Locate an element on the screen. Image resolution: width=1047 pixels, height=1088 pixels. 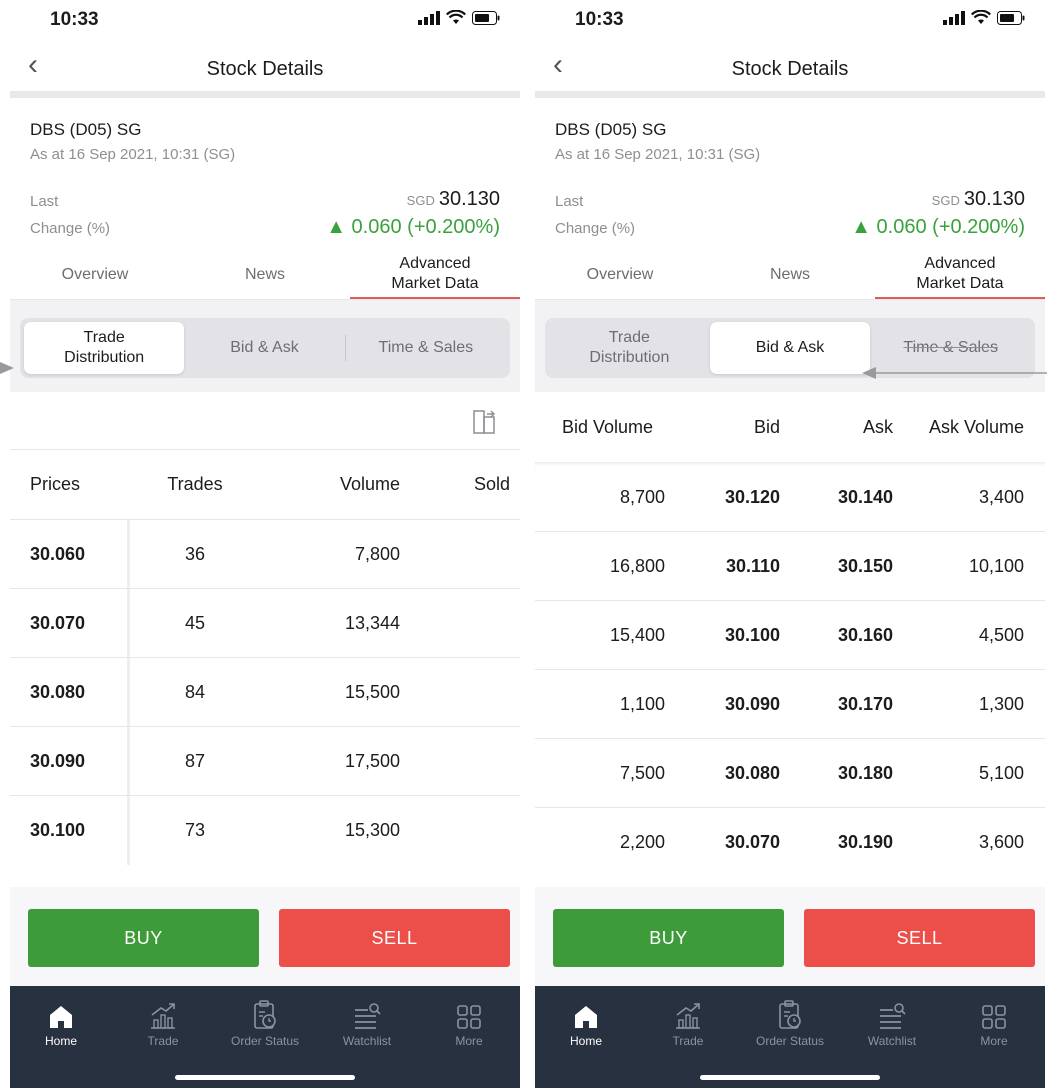
table-row: 30.060 36 7,800 is located at coordinates (265, 554).